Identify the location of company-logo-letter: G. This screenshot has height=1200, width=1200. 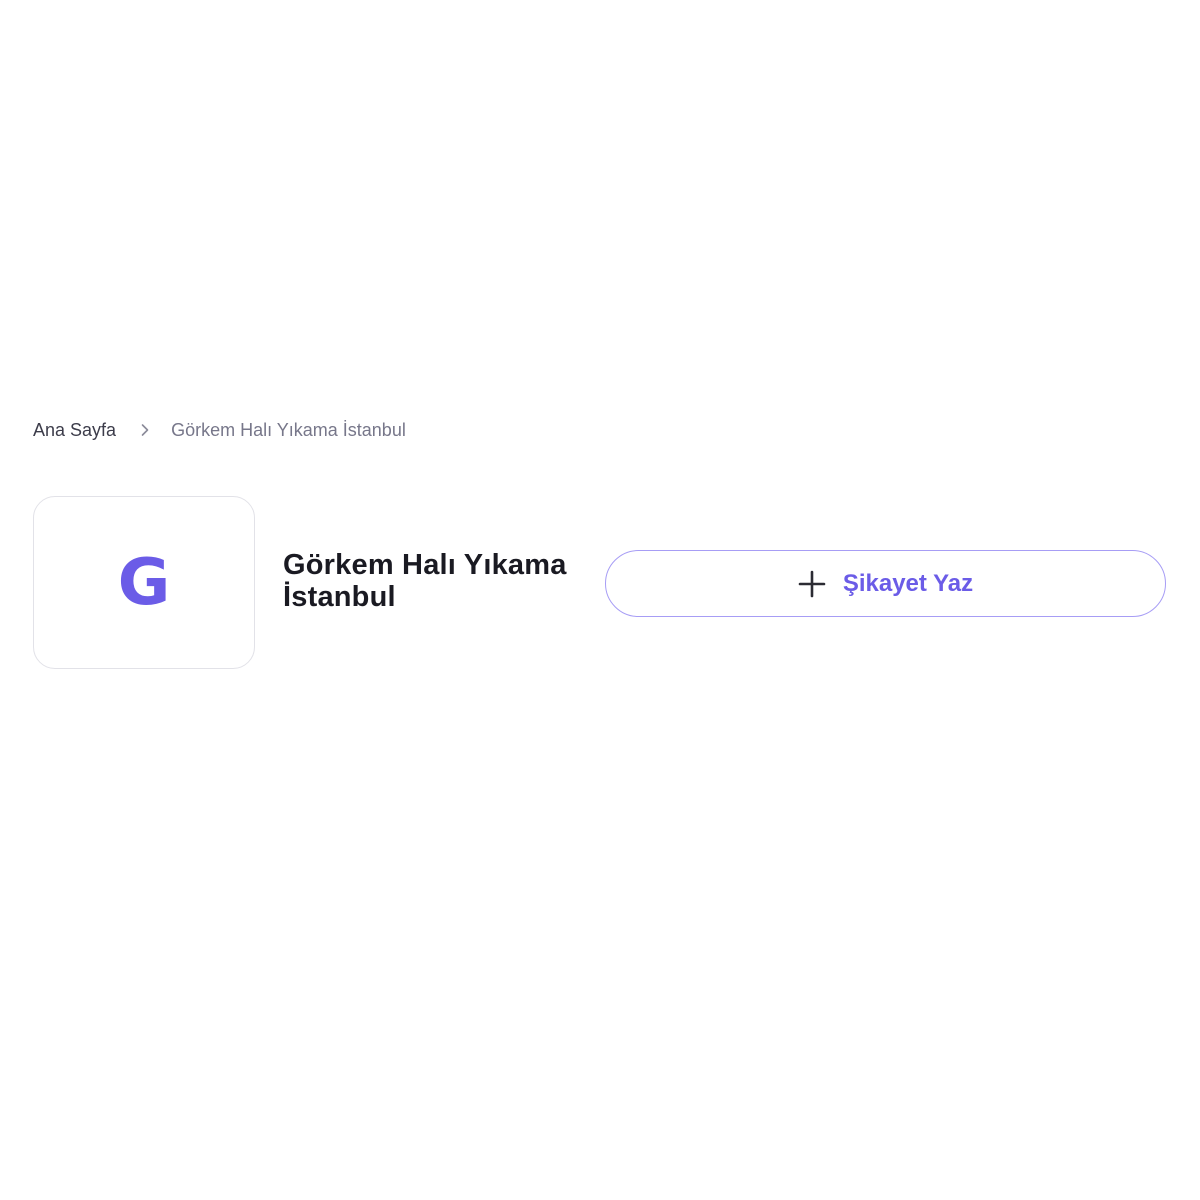
(144, 582).